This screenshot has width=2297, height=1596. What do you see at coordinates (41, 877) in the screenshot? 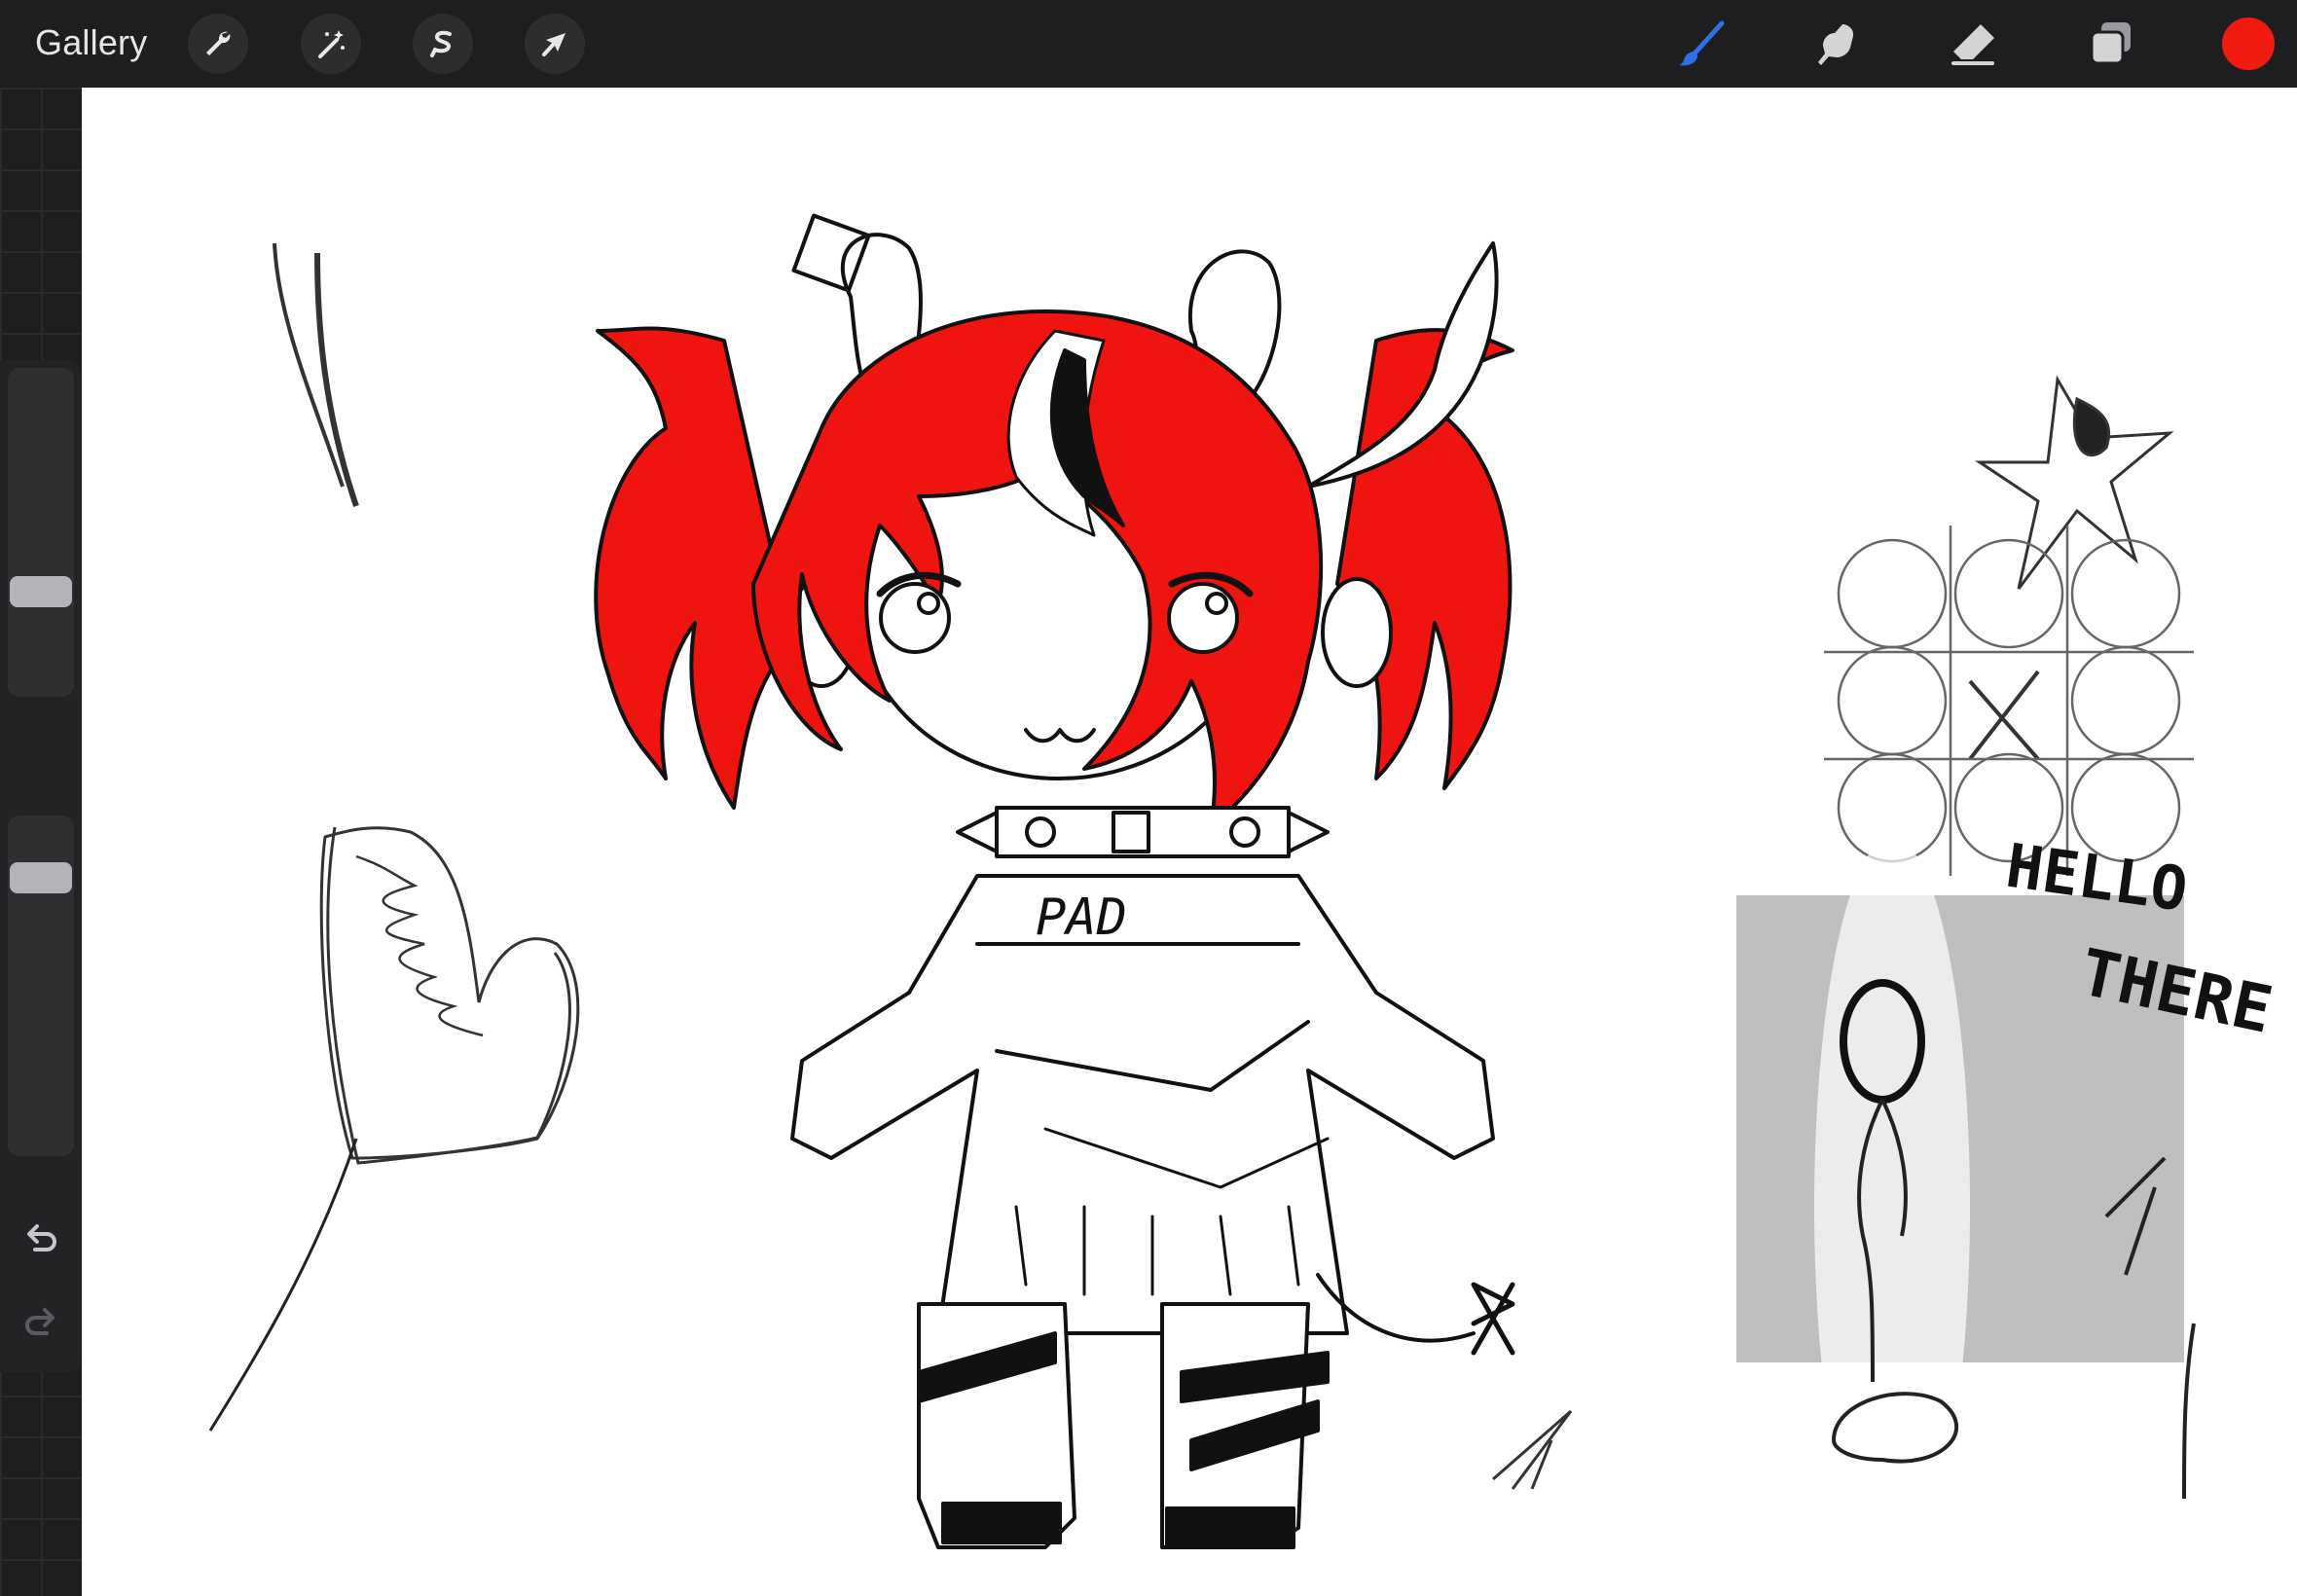
I see `brush-opacity-thumb` at bounding box center [41, 877].